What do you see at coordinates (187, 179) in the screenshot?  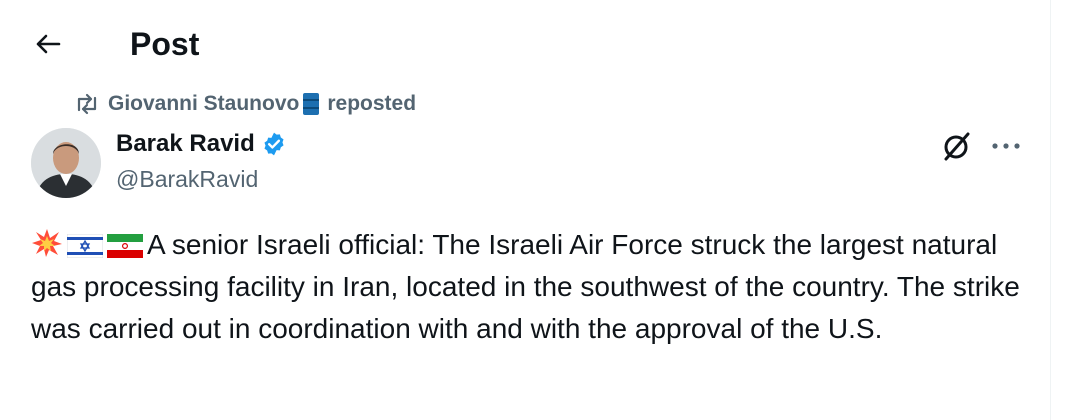 I see `author-handle: @BarakRavid` at bounding box center [187, 179].